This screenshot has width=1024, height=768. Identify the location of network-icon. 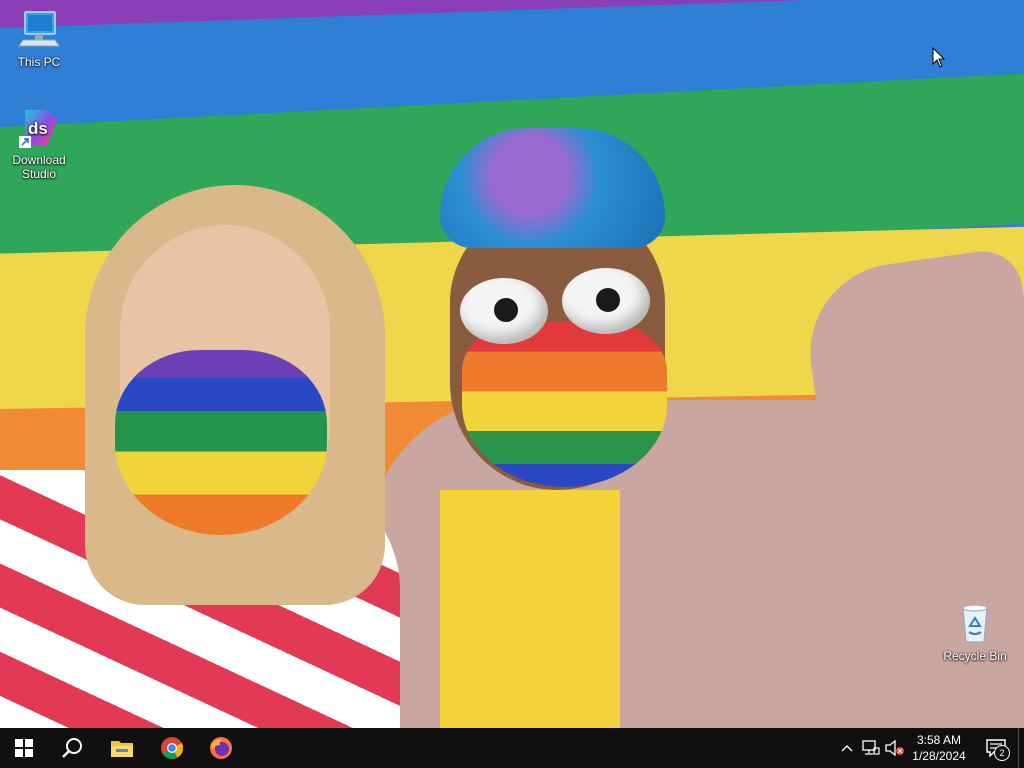
(871, 747).